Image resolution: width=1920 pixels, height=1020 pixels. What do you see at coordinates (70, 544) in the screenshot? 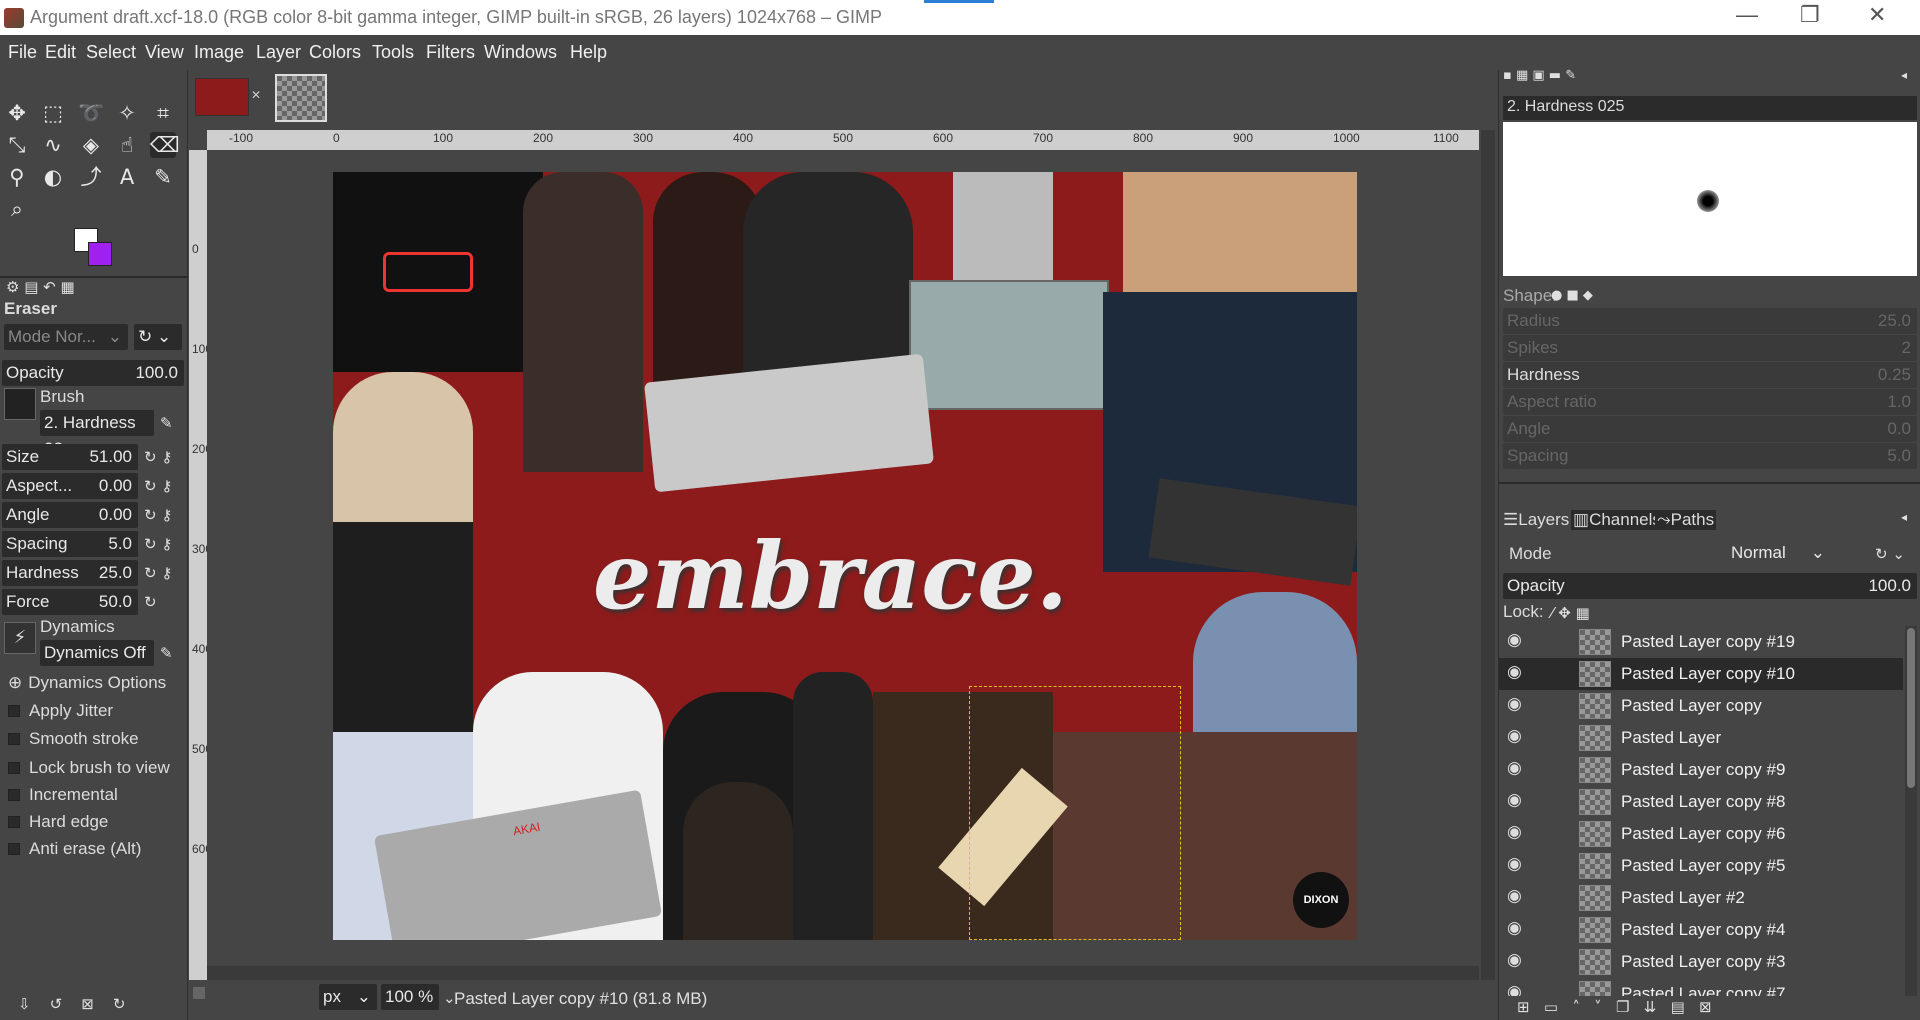
I see `spacing-slider: Spacing 5.0` at bounding box center [70, 544].